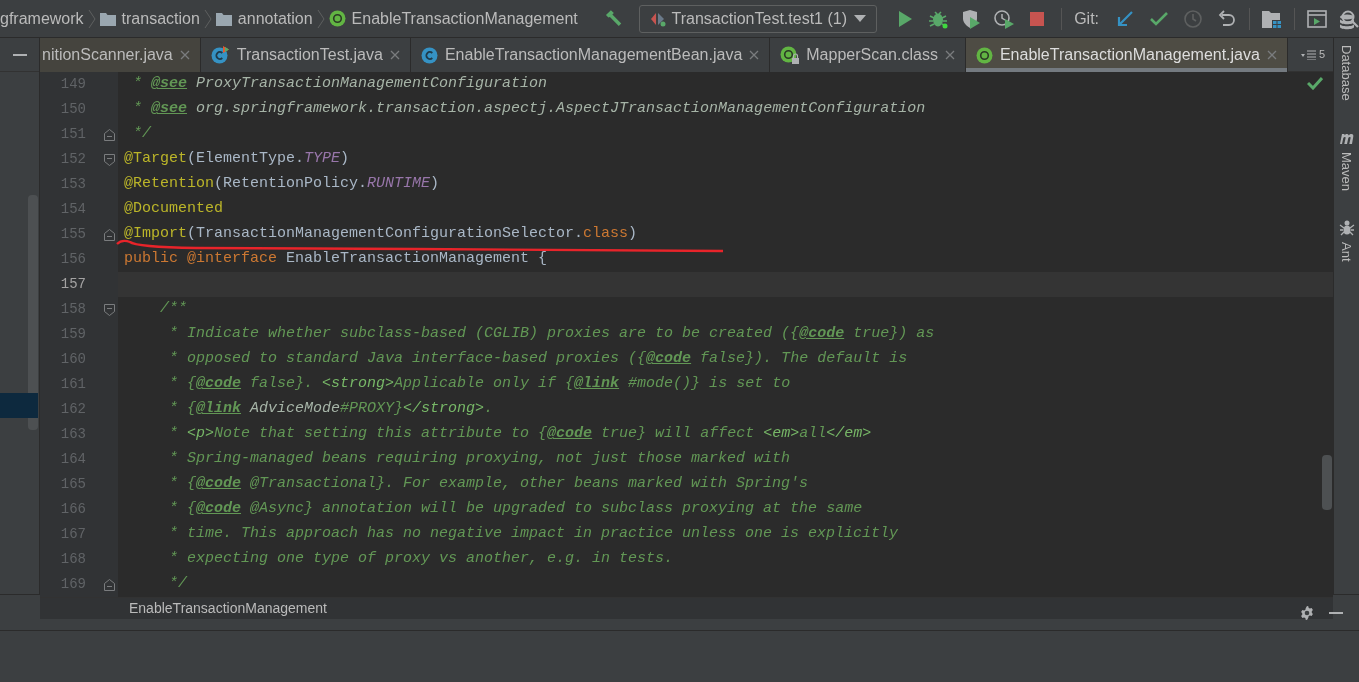 Image resolution: width=1359 pixels, height=682 pixels. I want to click on code-line: public @interface EnableTransactionManagement {, so click(336, 259).